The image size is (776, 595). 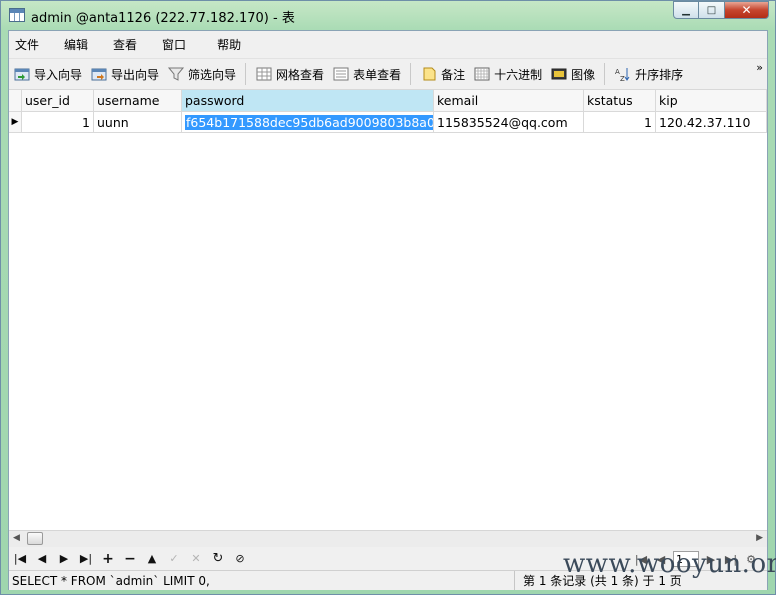 What do you see at coordinates (212, 74) in the screenshot?
I see `filter-wizard-label: 筛选向导` at bounding box center [212, 74].